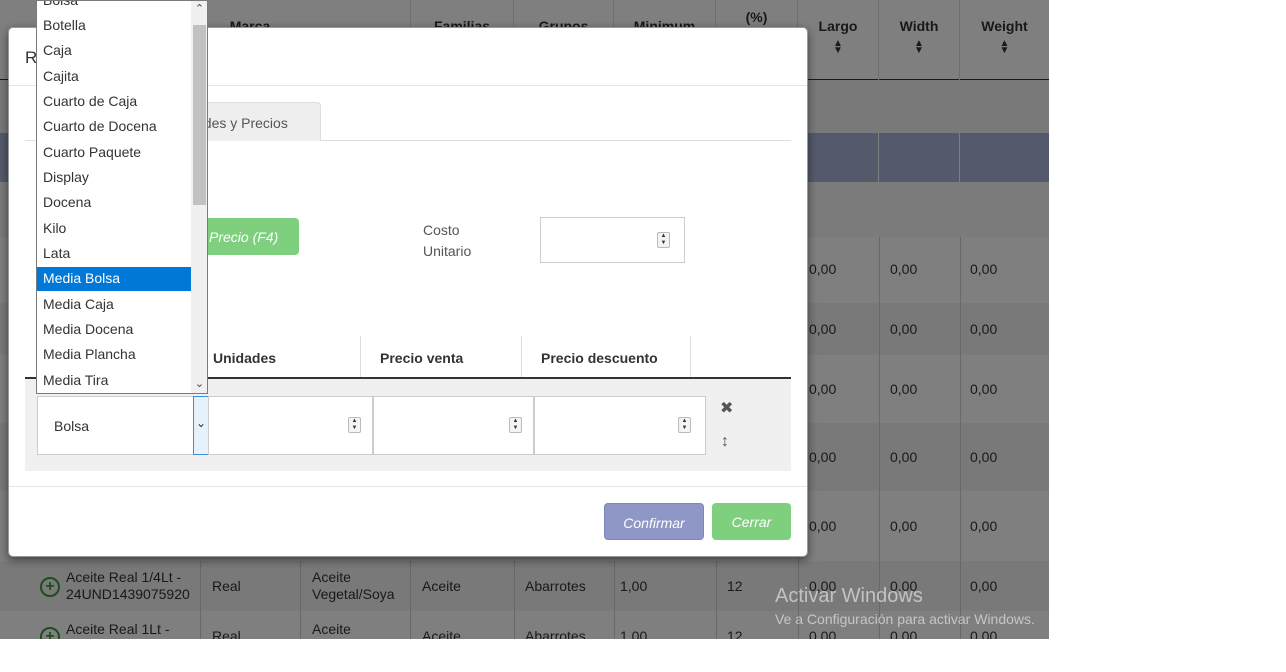  What do you see at coordinates (114, 254) in the screenshot?
I see `dropdown-option: Lata` at bounding box center [114, 254].